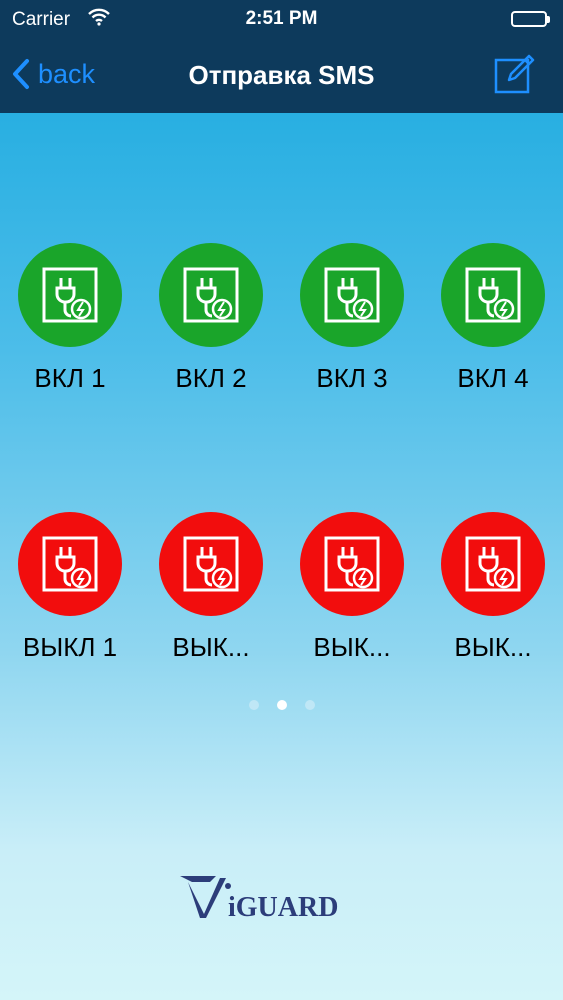 The image size is (563, 1000). Describe the element at coordinates (515, 76) in the screenshot. I see `compose-icon` at that location.